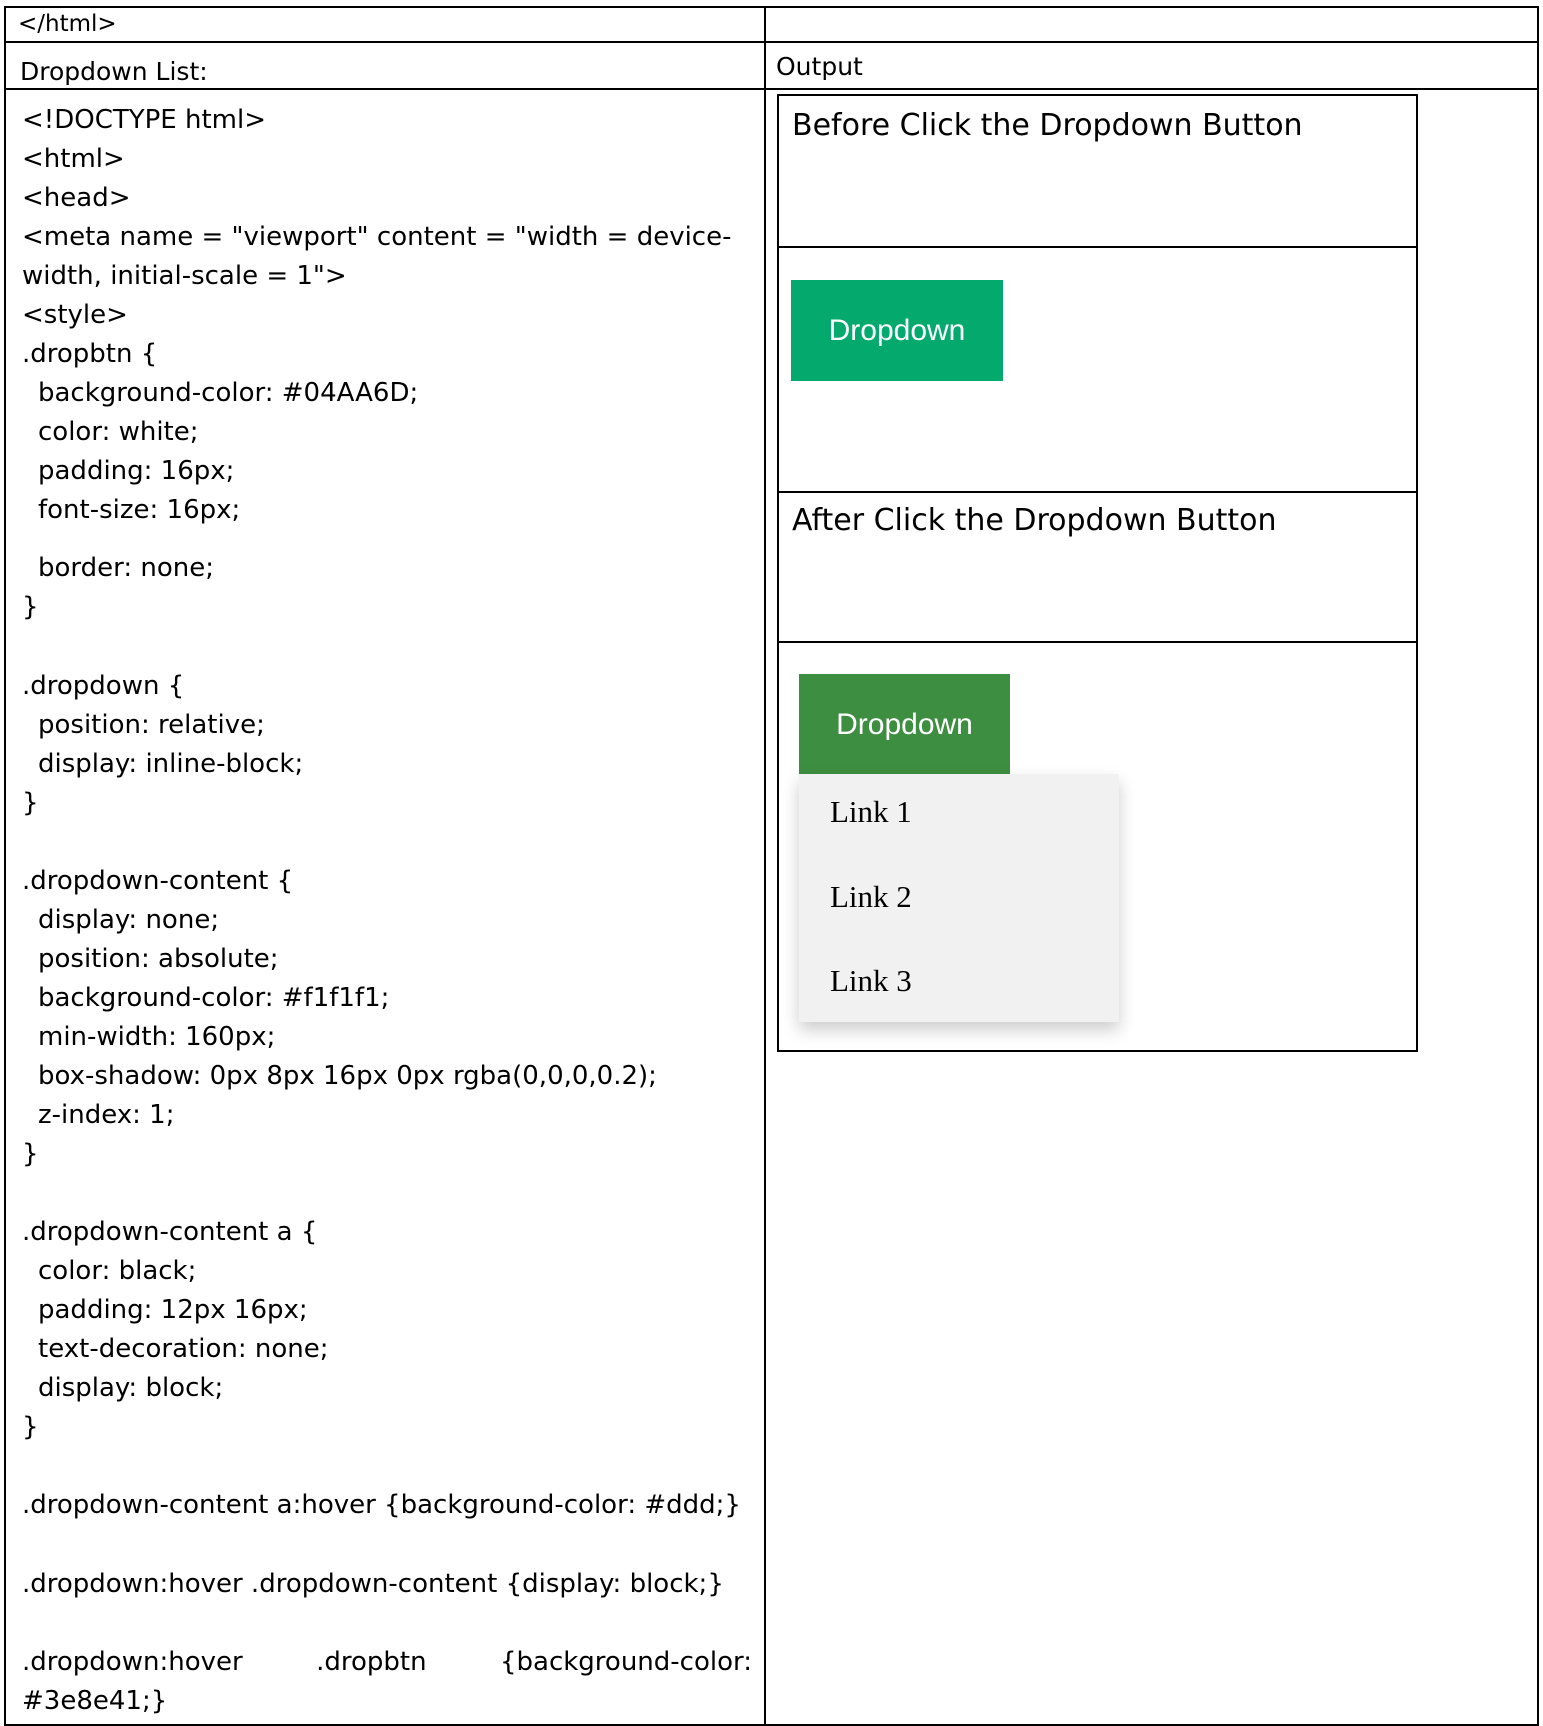  I want to click on code-line: display: block;, so click(131, 1388).